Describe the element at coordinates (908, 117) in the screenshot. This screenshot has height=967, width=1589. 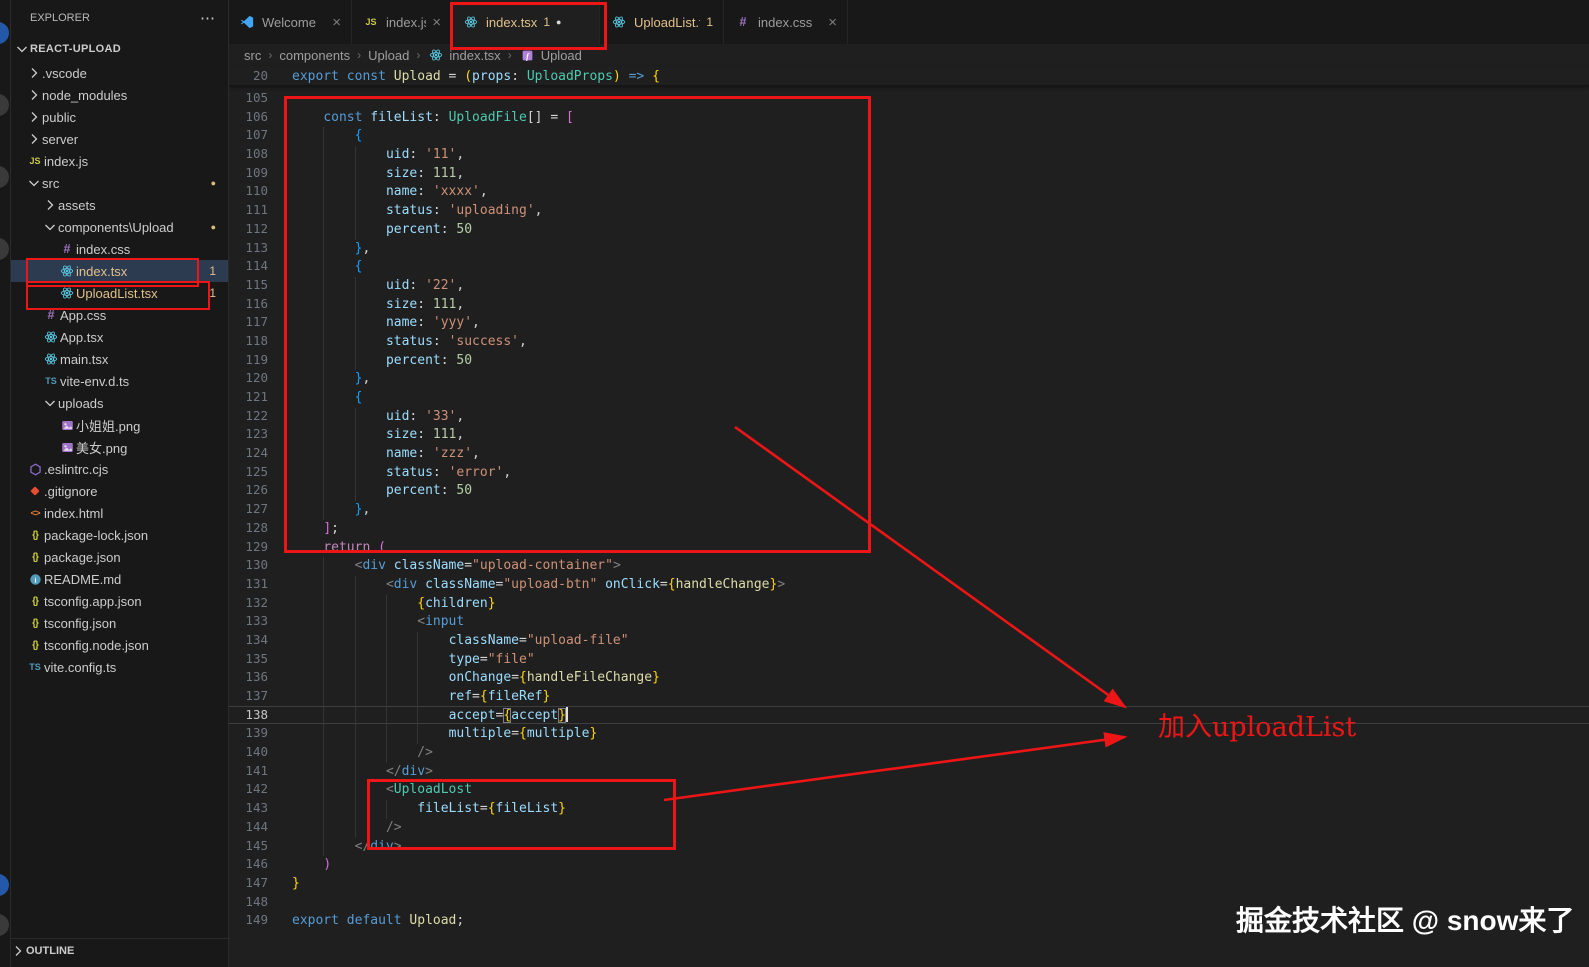
I see `code-line-106: 106 const fileList: UploadFile[] = [` at that location.